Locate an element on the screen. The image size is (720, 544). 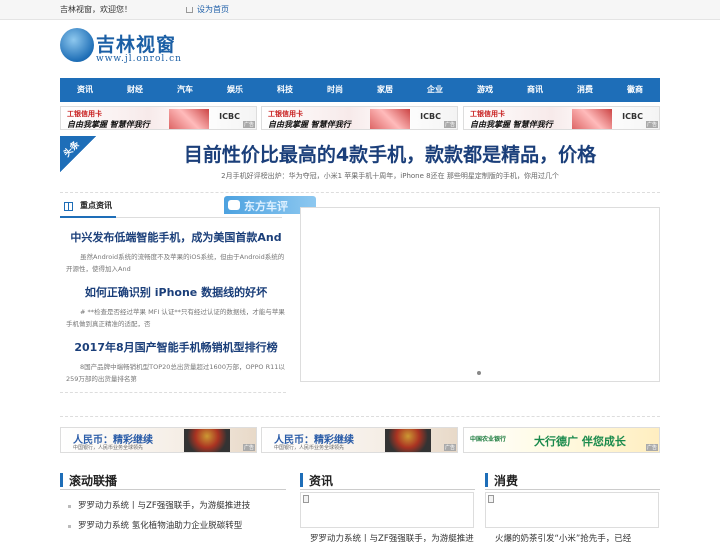
news-title: 中兴发布低端智能手机，成为美国首款And is located at coordinates (176, 237).